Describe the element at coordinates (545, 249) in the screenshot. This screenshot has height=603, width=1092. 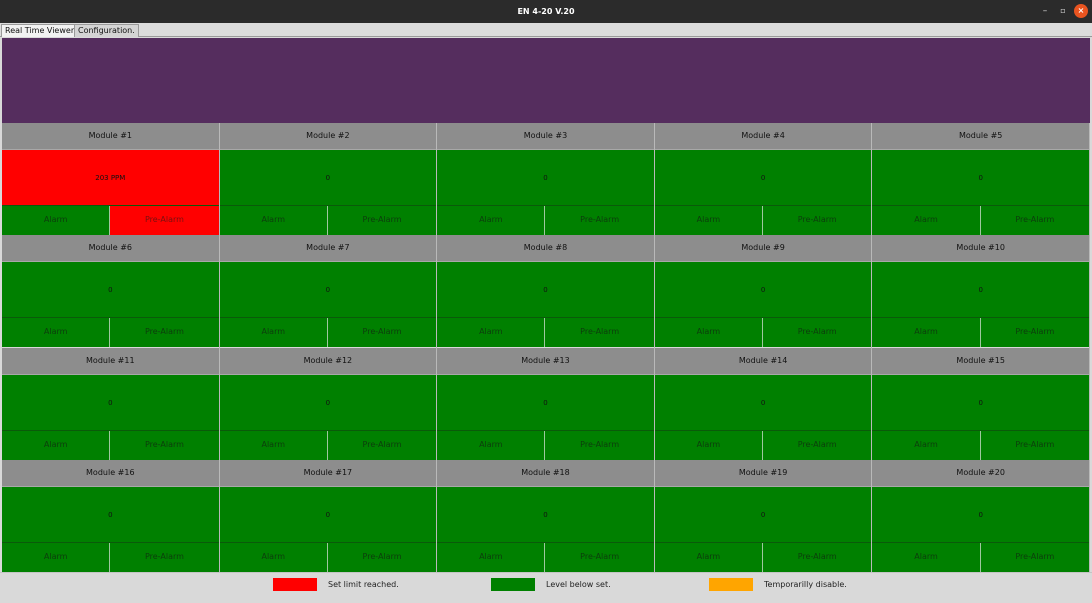
I see `module-title: Module #8` at that location.